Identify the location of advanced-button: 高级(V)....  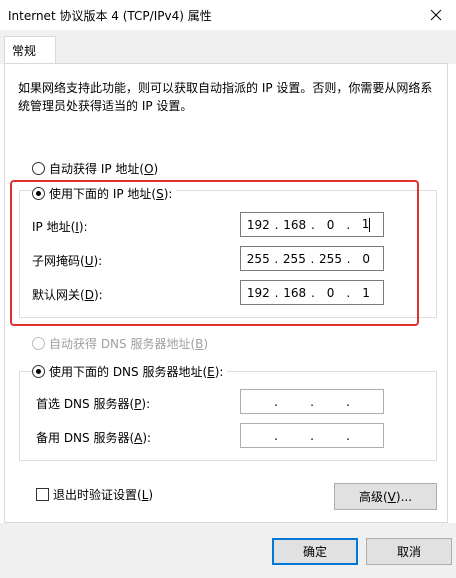
(385, 496).